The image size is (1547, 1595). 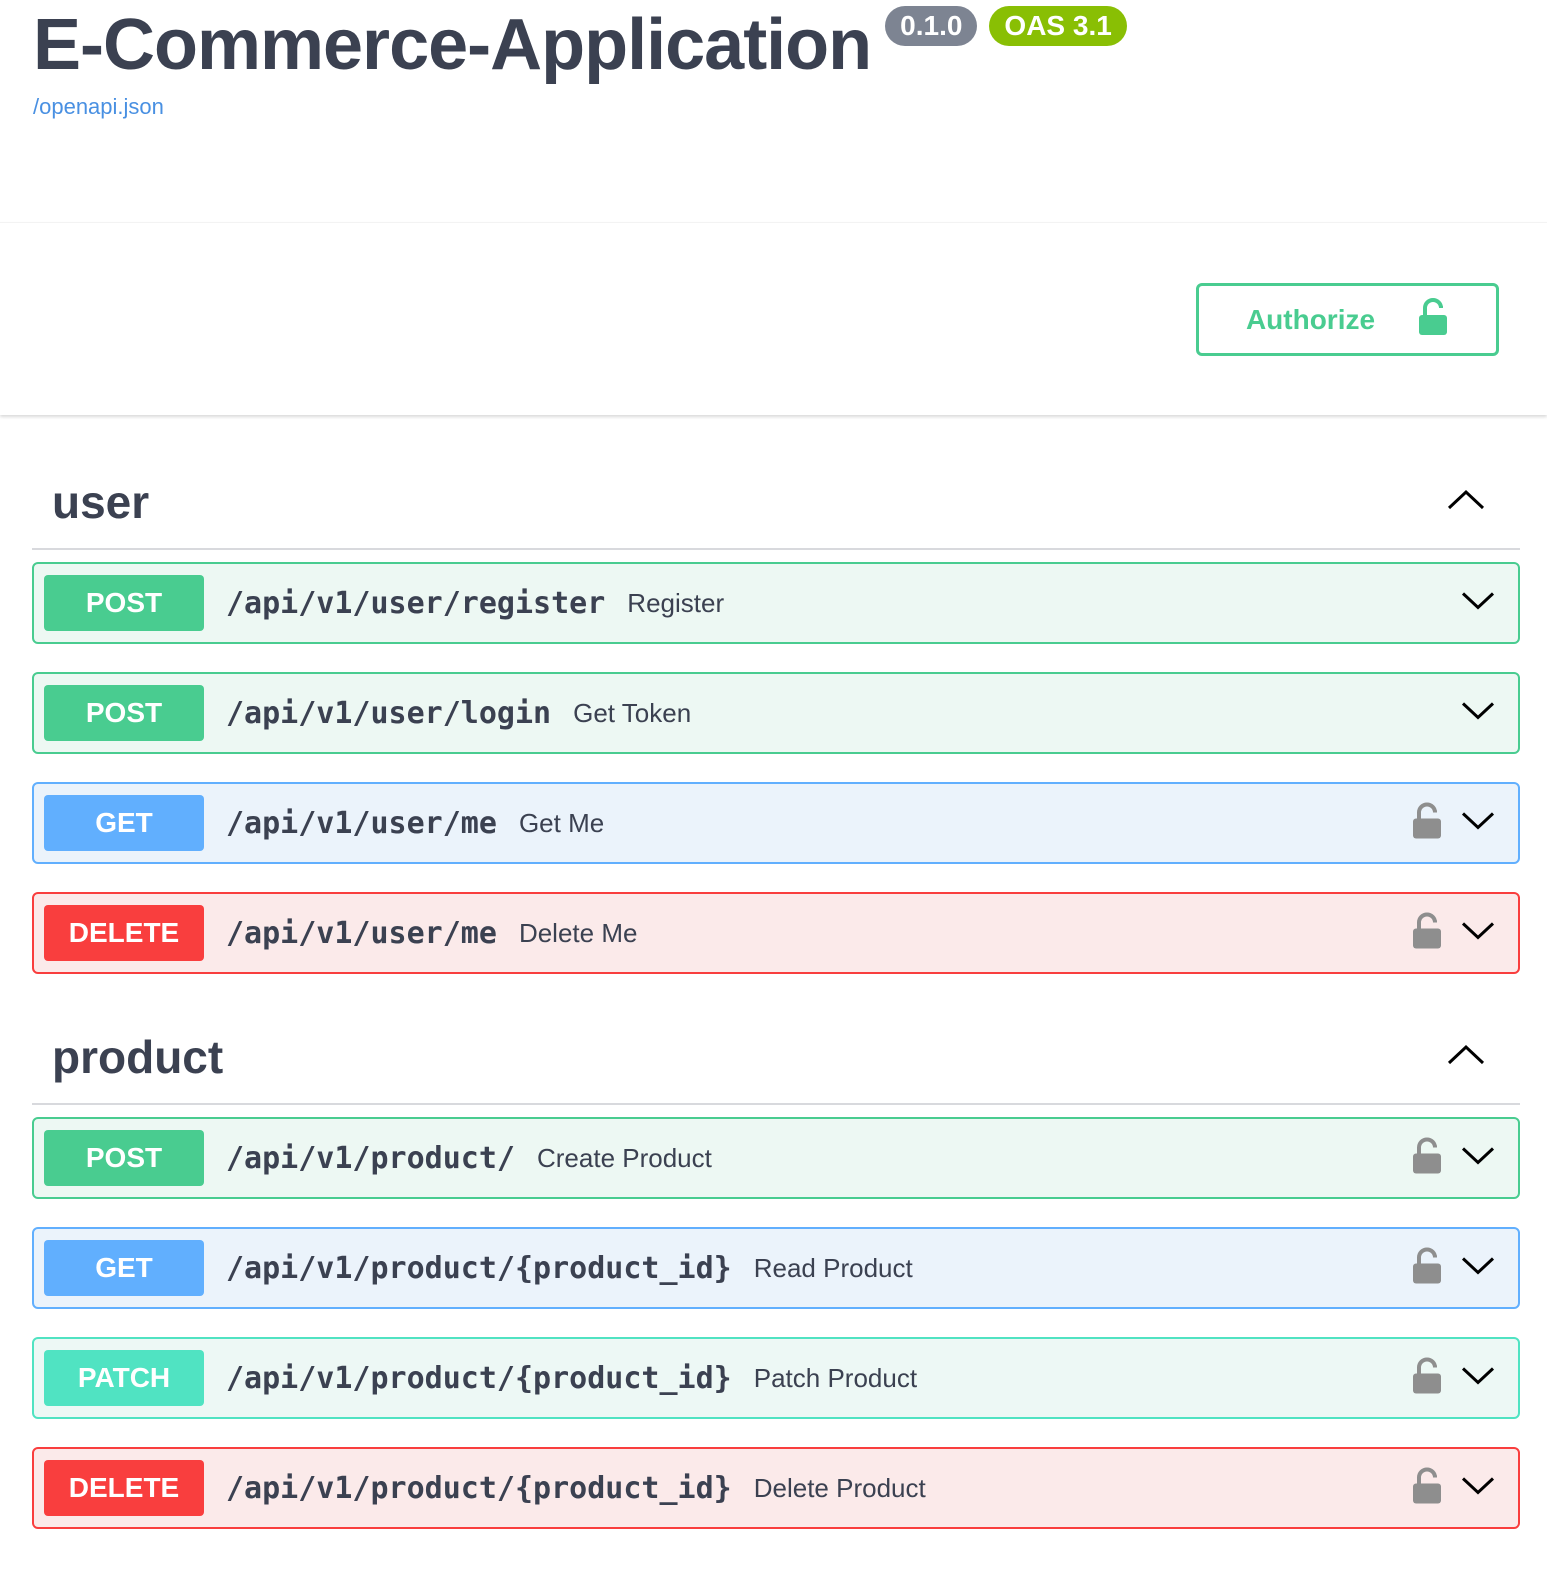 I want to click on page-title: E-Commerce-Application, so click(x=452, y=45).